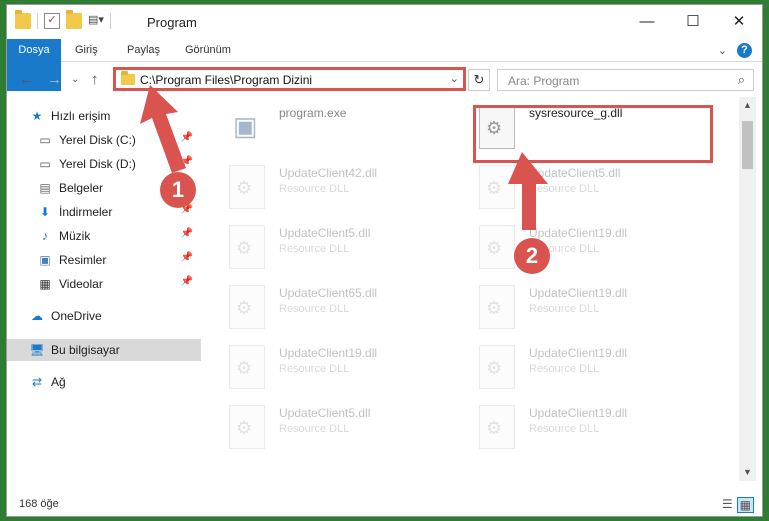 The height and width of the screenshot is (521, 769). Describe the element at coordinates (37, 316) in the screenshot. I see `cloud-icon: ☁` at that location.